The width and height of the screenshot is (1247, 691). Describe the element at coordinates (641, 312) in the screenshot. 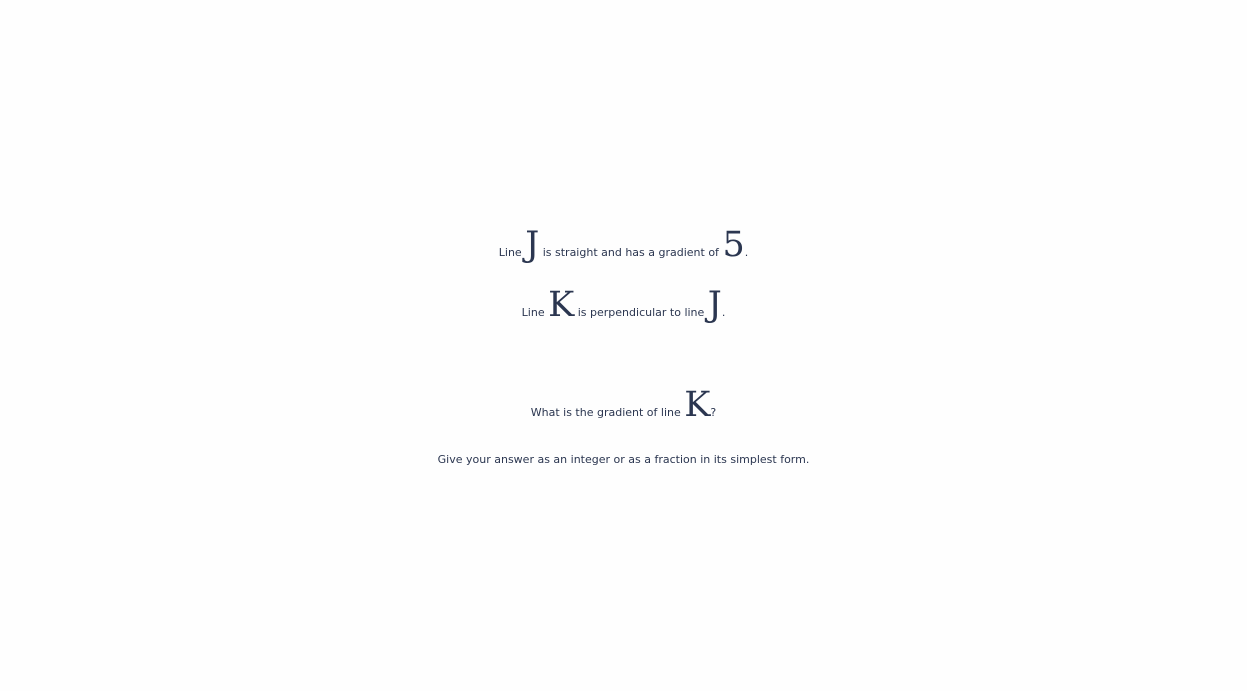

I see `line-k-middle: is perpendicular to line` at that location.